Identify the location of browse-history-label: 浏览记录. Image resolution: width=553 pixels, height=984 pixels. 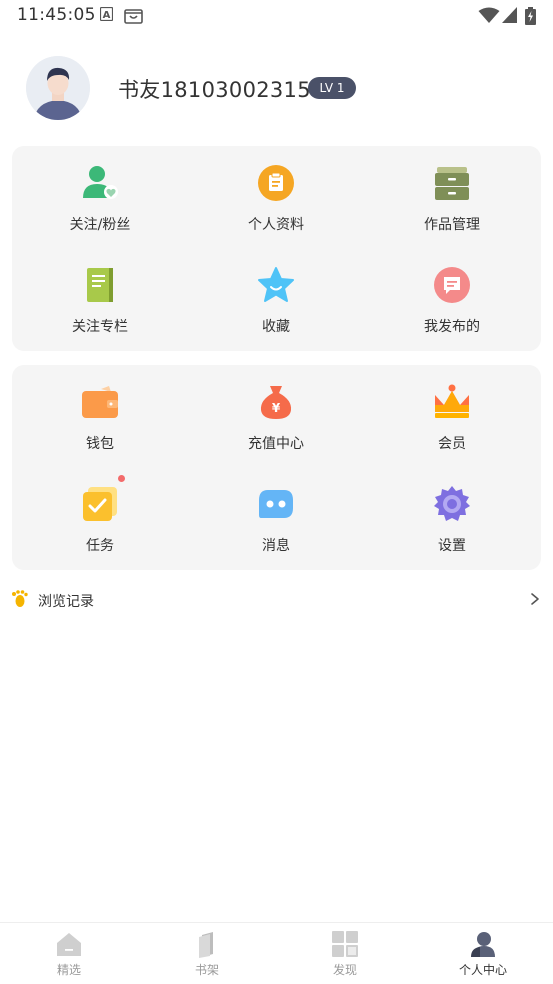
(66, 602).